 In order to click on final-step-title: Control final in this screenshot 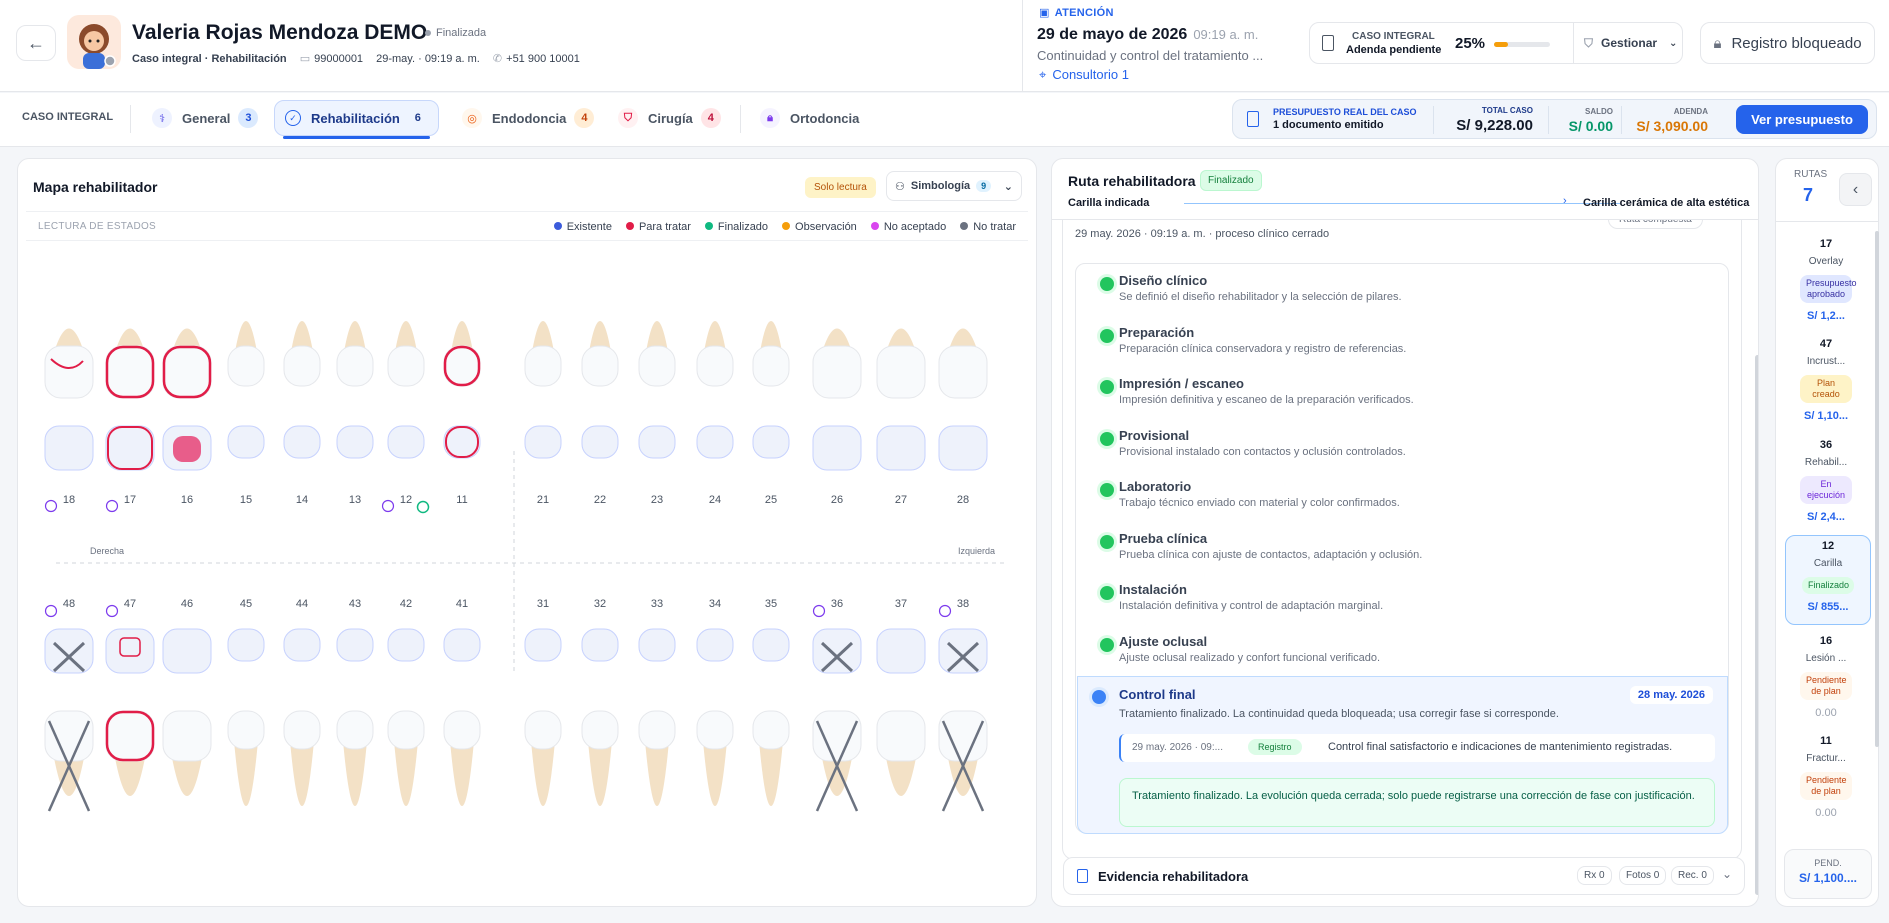, I will do `click(1157, 694)`.